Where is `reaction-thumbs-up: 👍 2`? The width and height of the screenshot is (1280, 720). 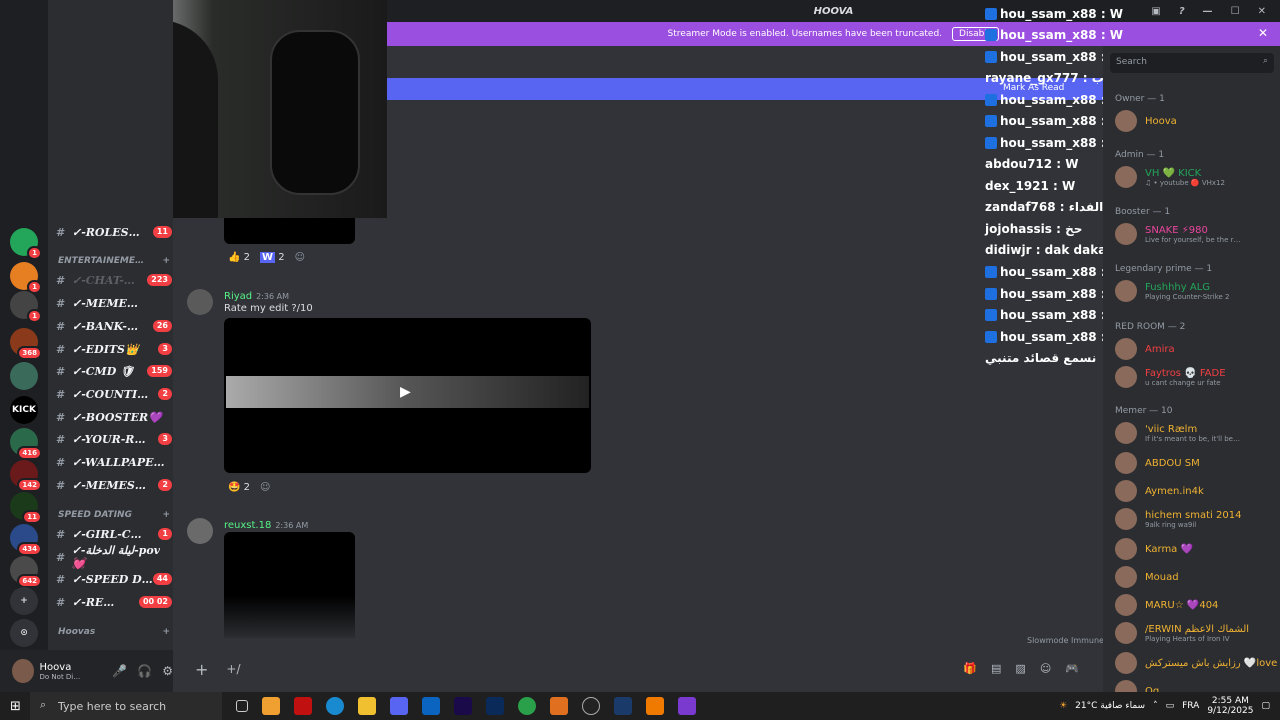
reaction-thumbs-up: 👍 2 is located at coordinates (239, 257).